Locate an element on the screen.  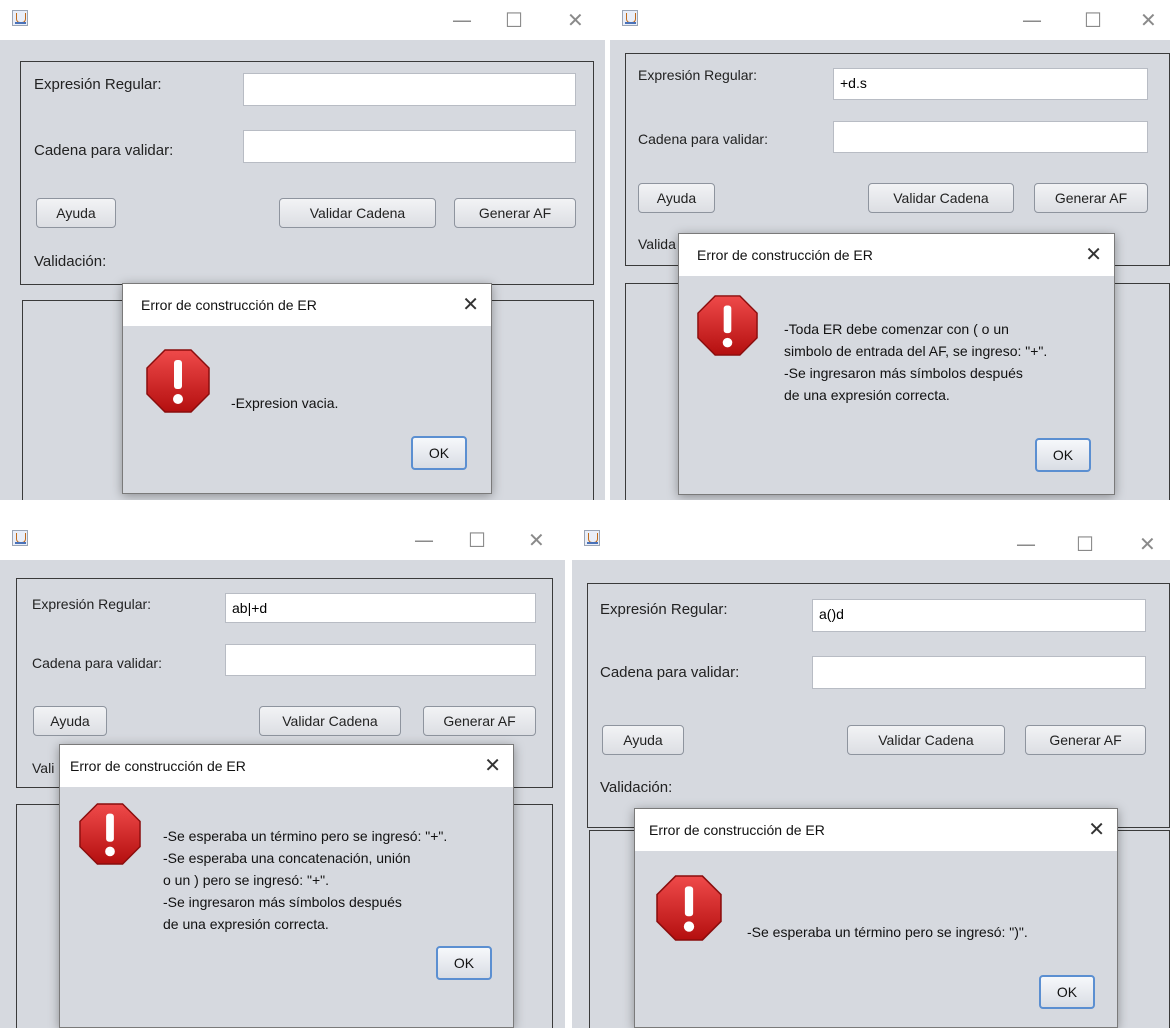
dialog-message-line: -Toda ER debe comenzar con ( o un is located at coordinates (896, 329).